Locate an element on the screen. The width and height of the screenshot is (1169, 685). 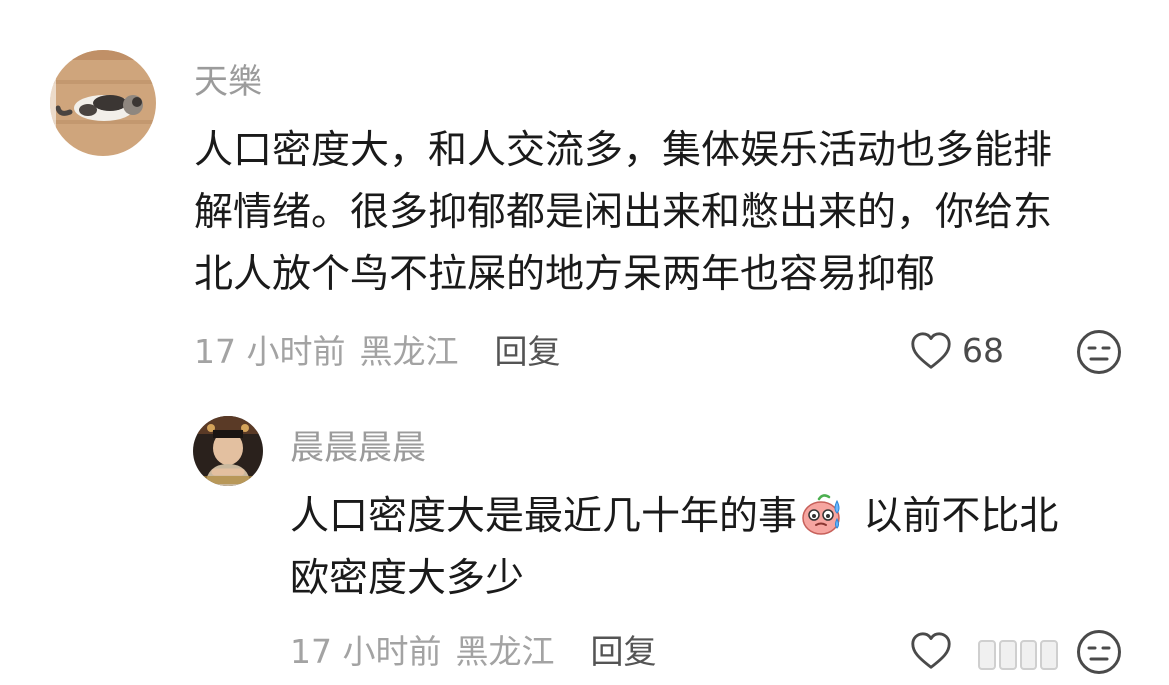
comment-text-line: 人口密度大，和人交流多，集体娱乐活动也多能排 is located at coordinates (623, 150).